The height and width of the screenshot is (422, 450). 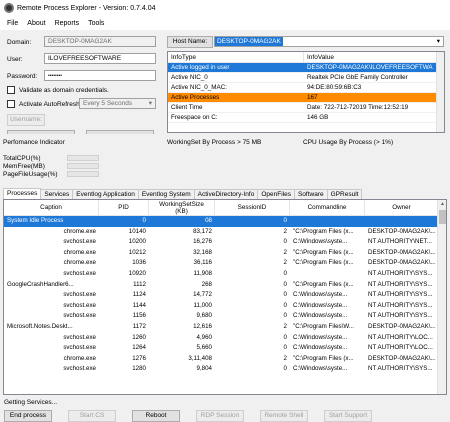 What do you see at coordinates (12, 23) in the screenshot?
I see `menu-file: File` at bounding box center [12, 23].